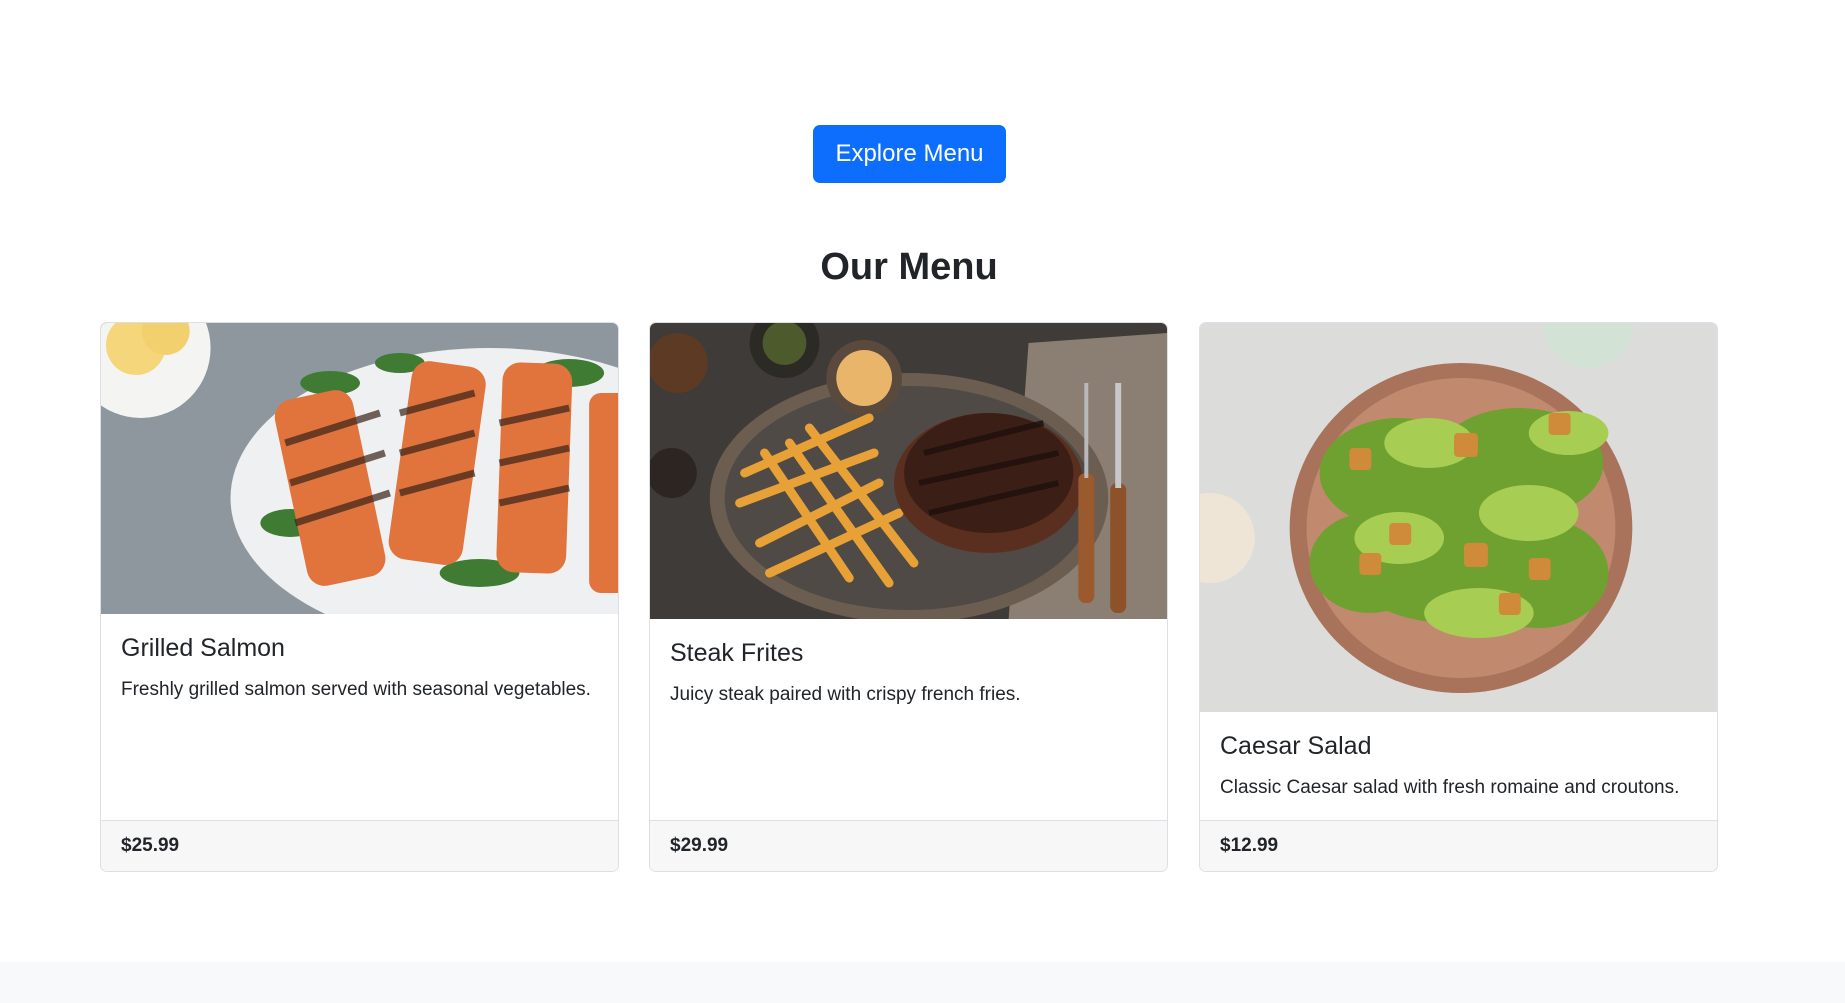 The image size is (1845, 1003). What do you see at coordinates (359, 468) in the screenshot?
I see `grilled-salmon-image` at bounding box center [359, 468].